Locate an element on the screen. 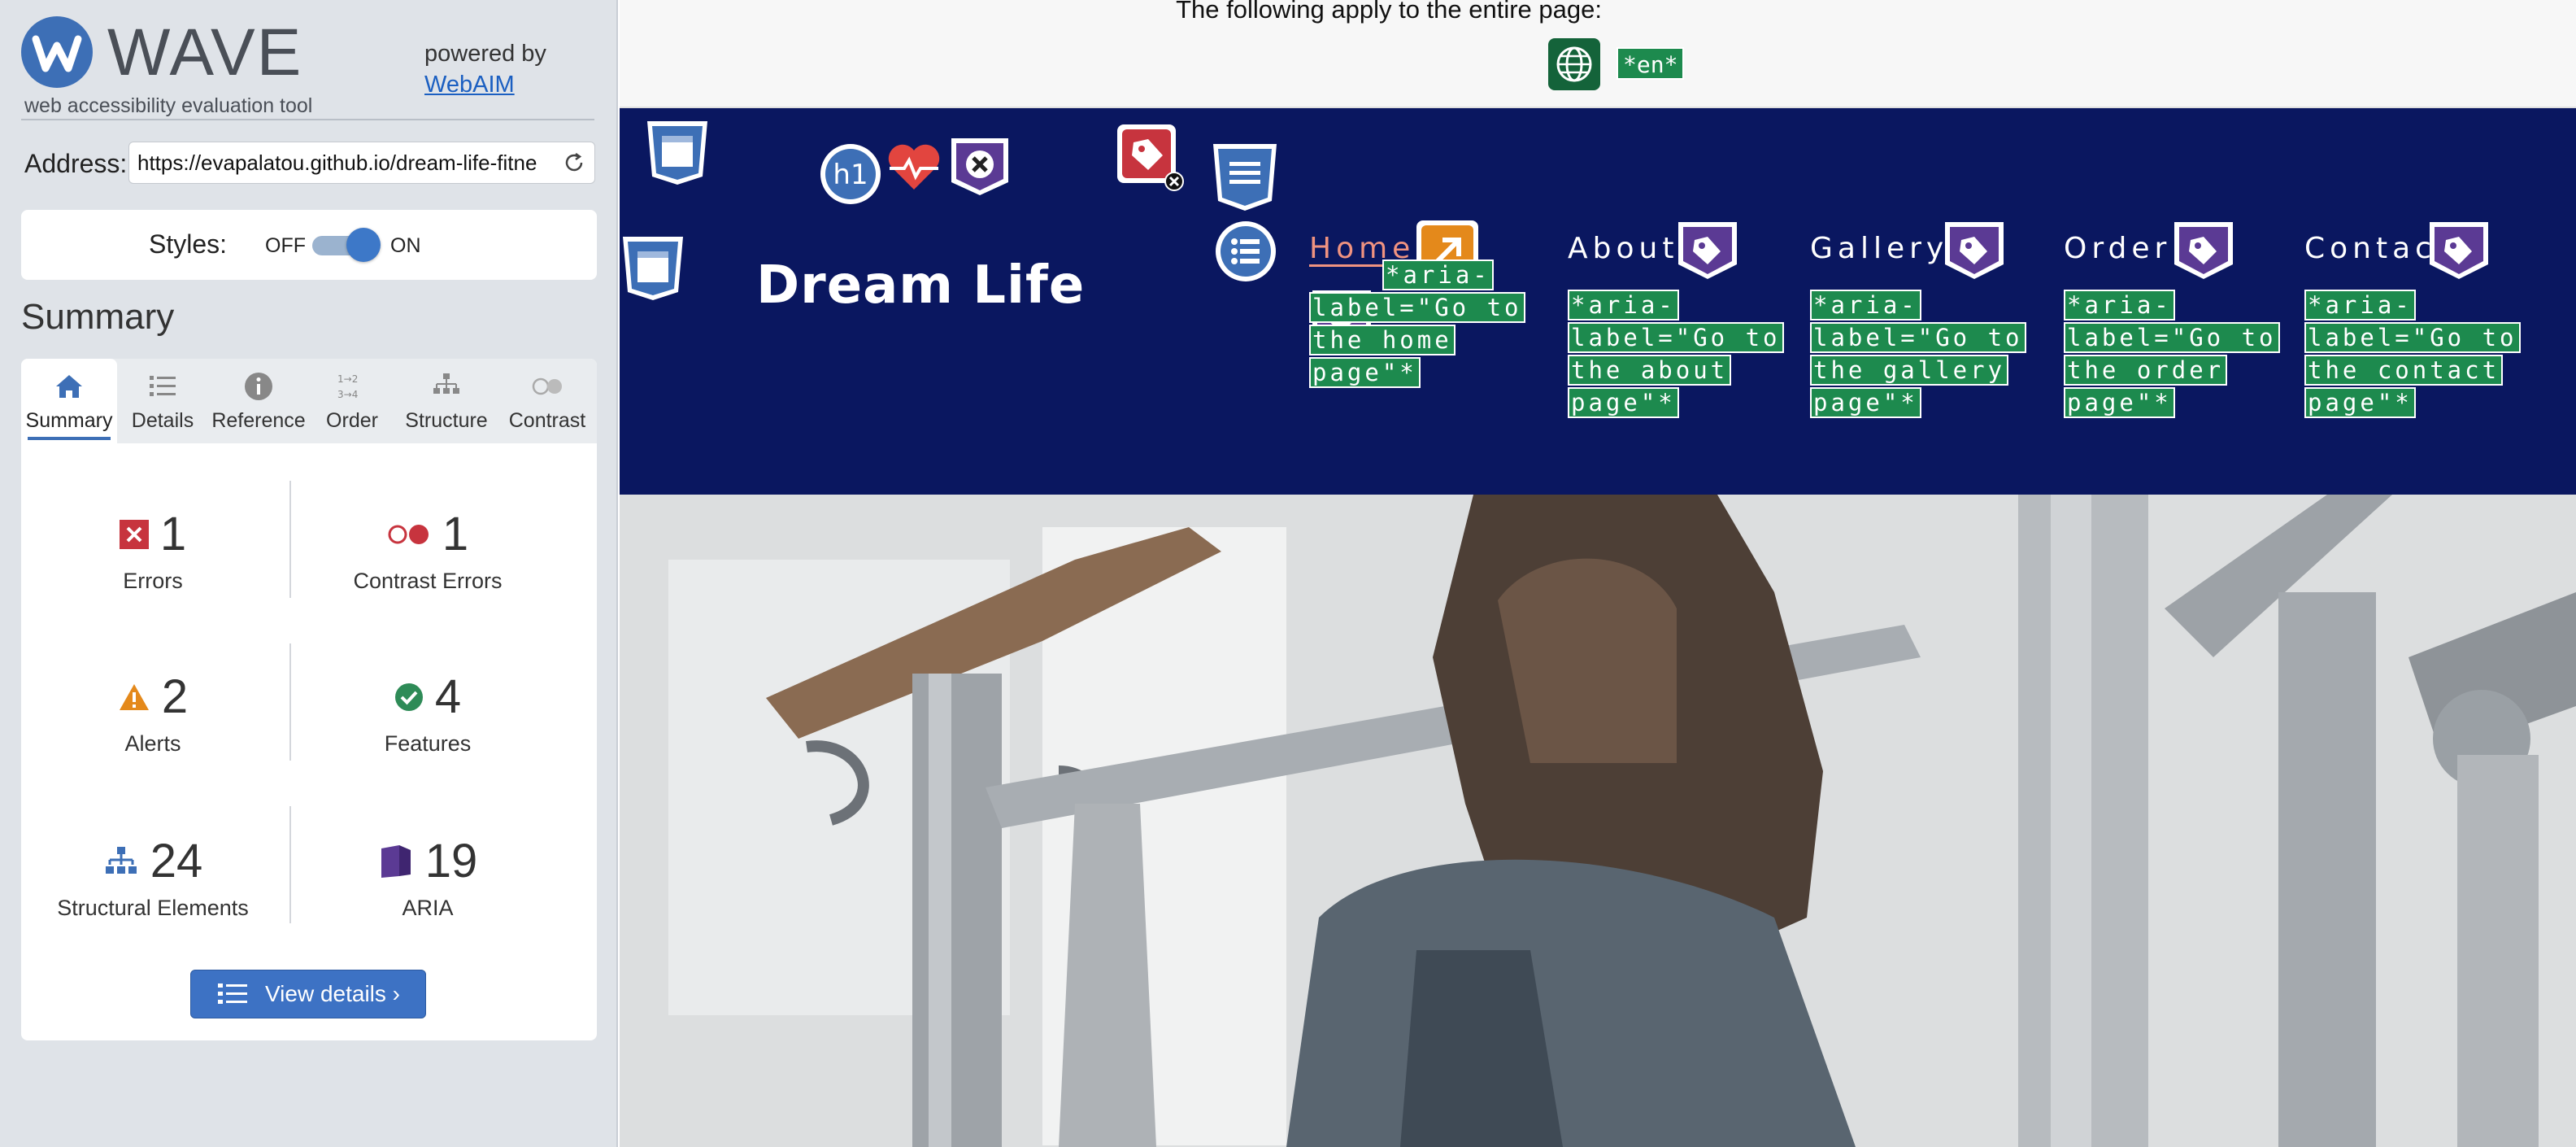 The height and width of the screenshot is (1147, 2576). site-brand: Dream Life is located at coordinates (921, 285).